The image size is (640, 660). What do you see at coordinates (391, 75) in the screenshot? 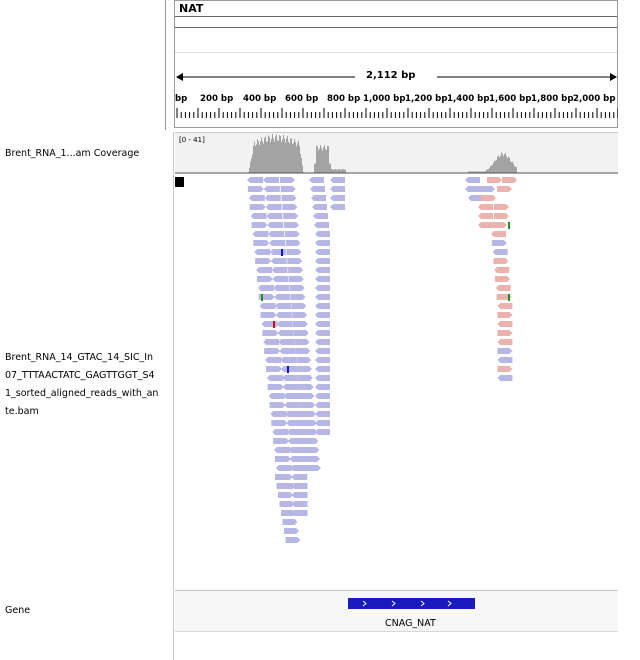
I see `span-label: 2,112 bp` at bounding box center [391, 75].